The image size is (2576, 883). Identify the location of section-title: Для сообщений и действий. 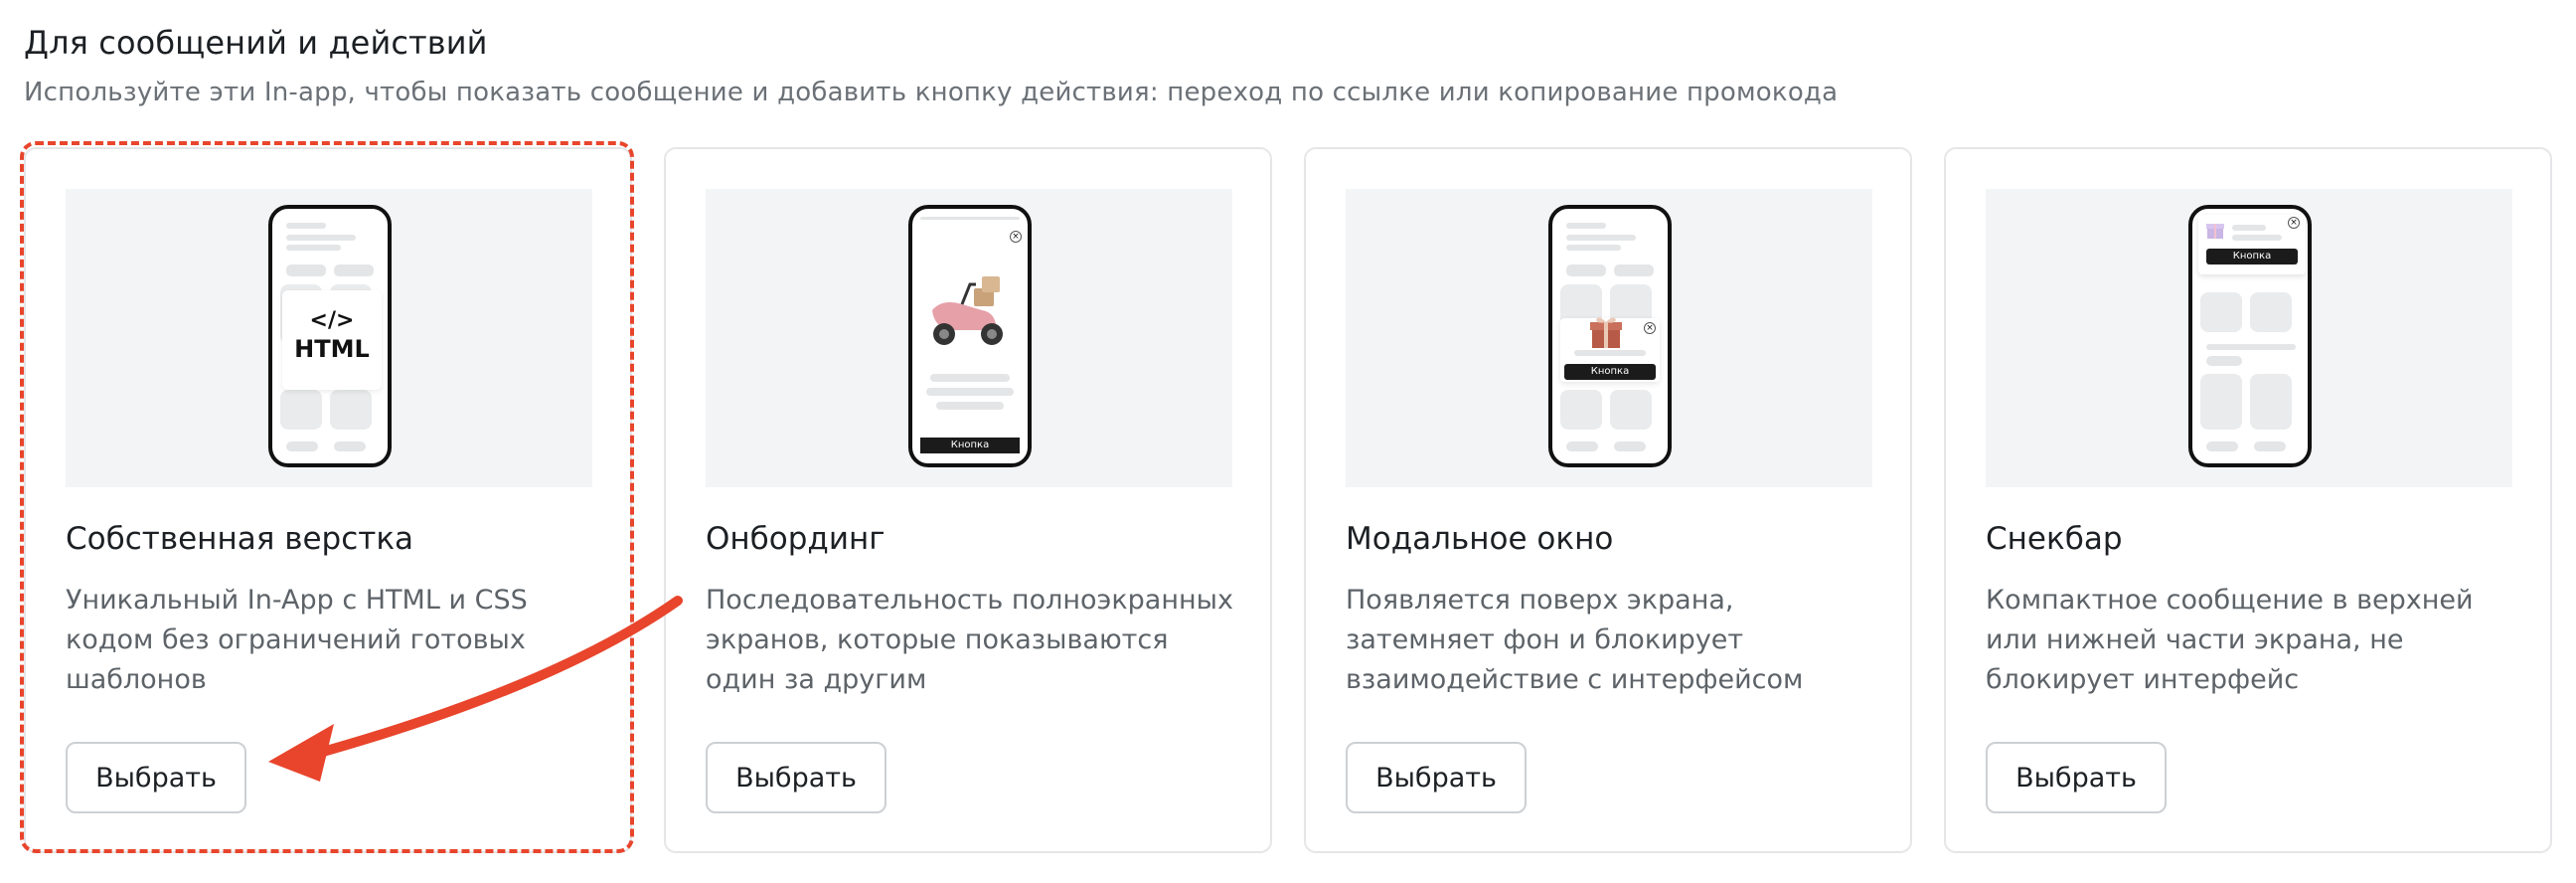
(256, 43).